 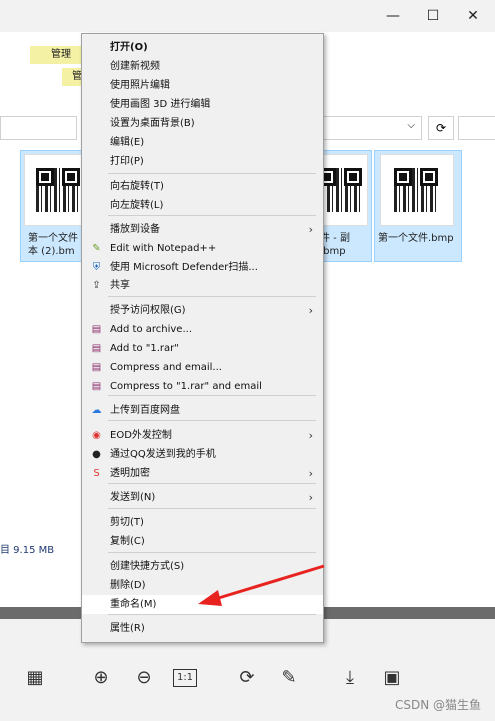 I want to click on menu-item-label: 属性(R), so click(x=127, y=628).